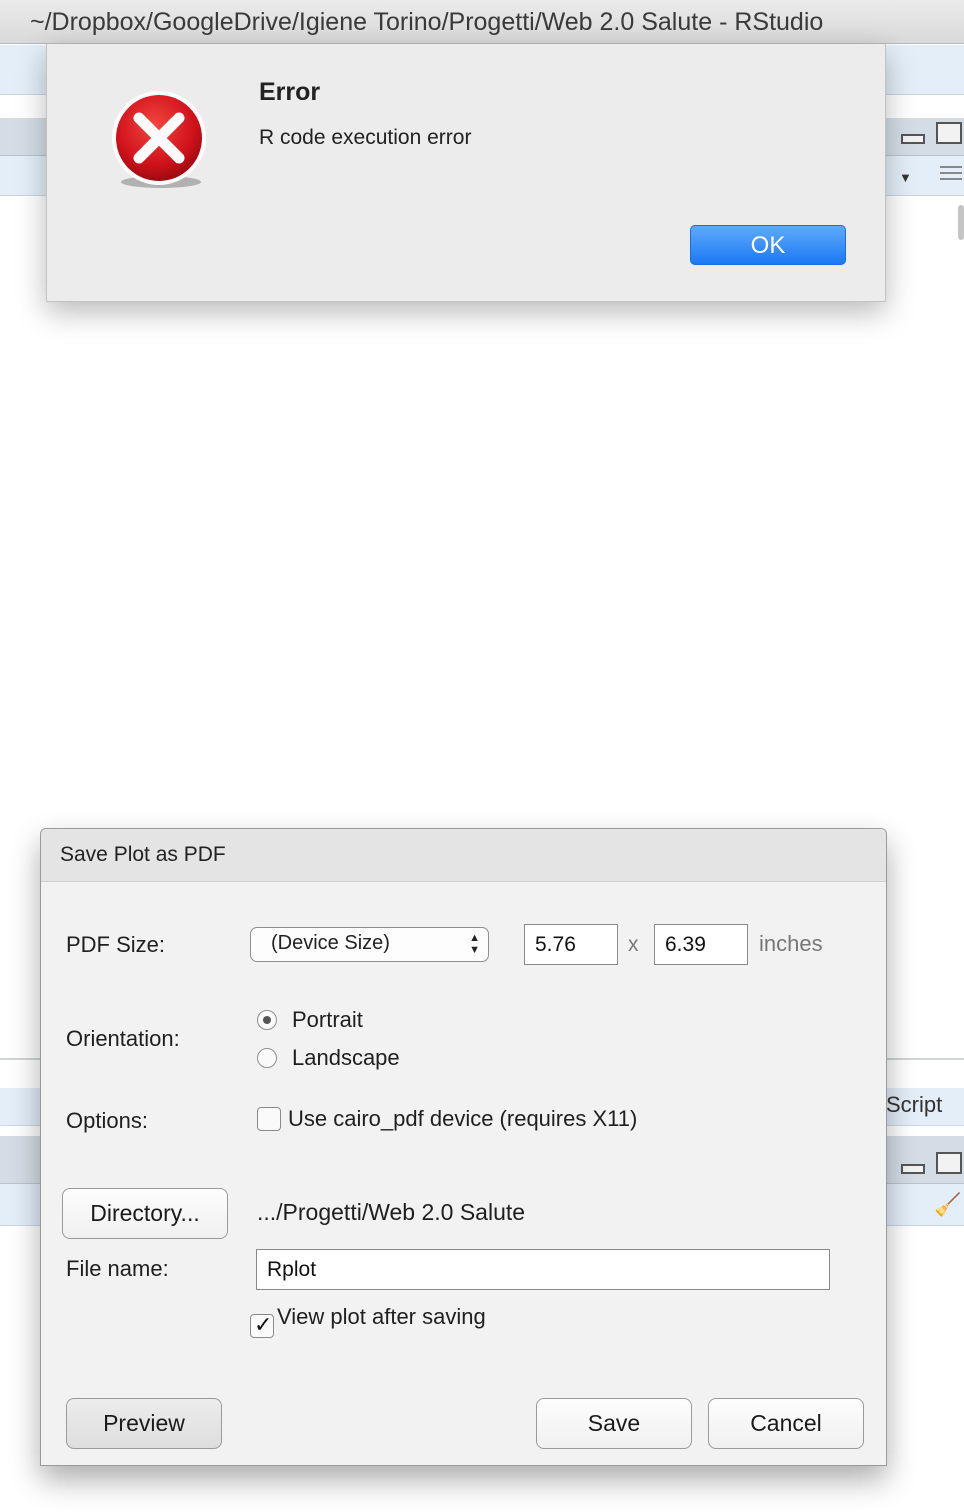 The image size is (964, 1512). I want to click on view-after-saving-checkbox: ✓, so click(262, 1325).